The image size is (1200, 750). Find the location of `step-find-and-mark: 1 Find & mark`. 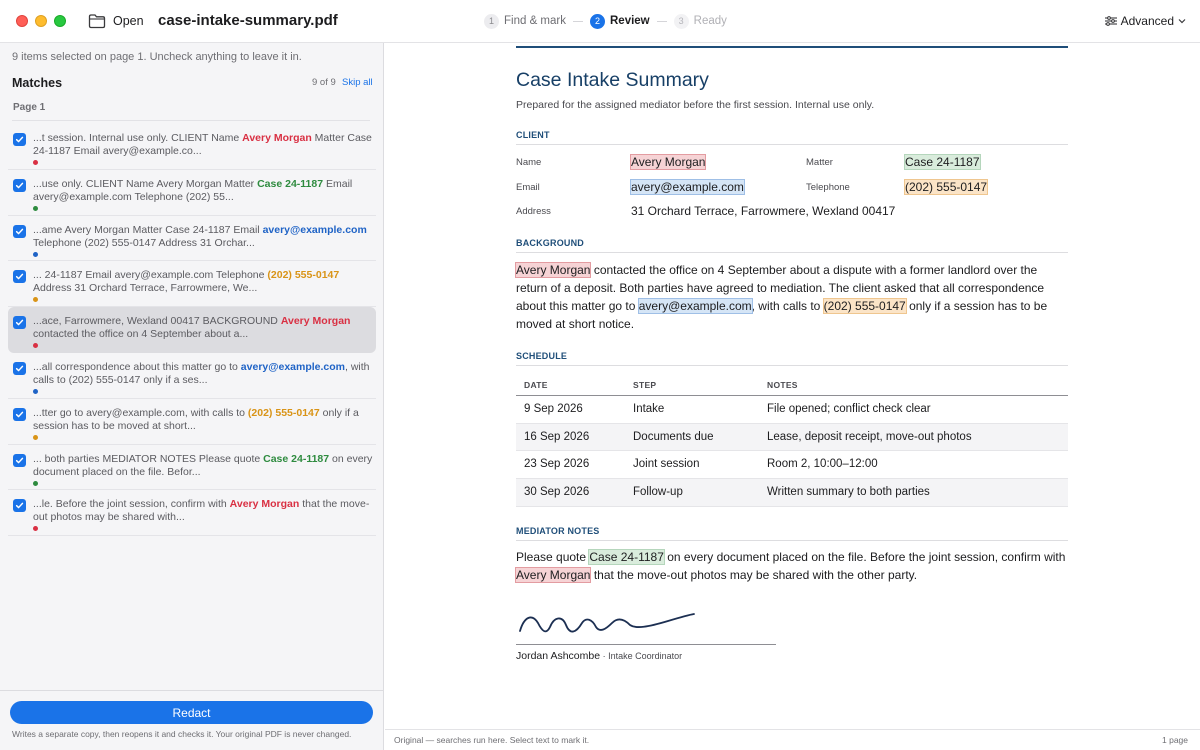

step-find-and-mark: 1 Find & mark is located at coordinates (525, 21).